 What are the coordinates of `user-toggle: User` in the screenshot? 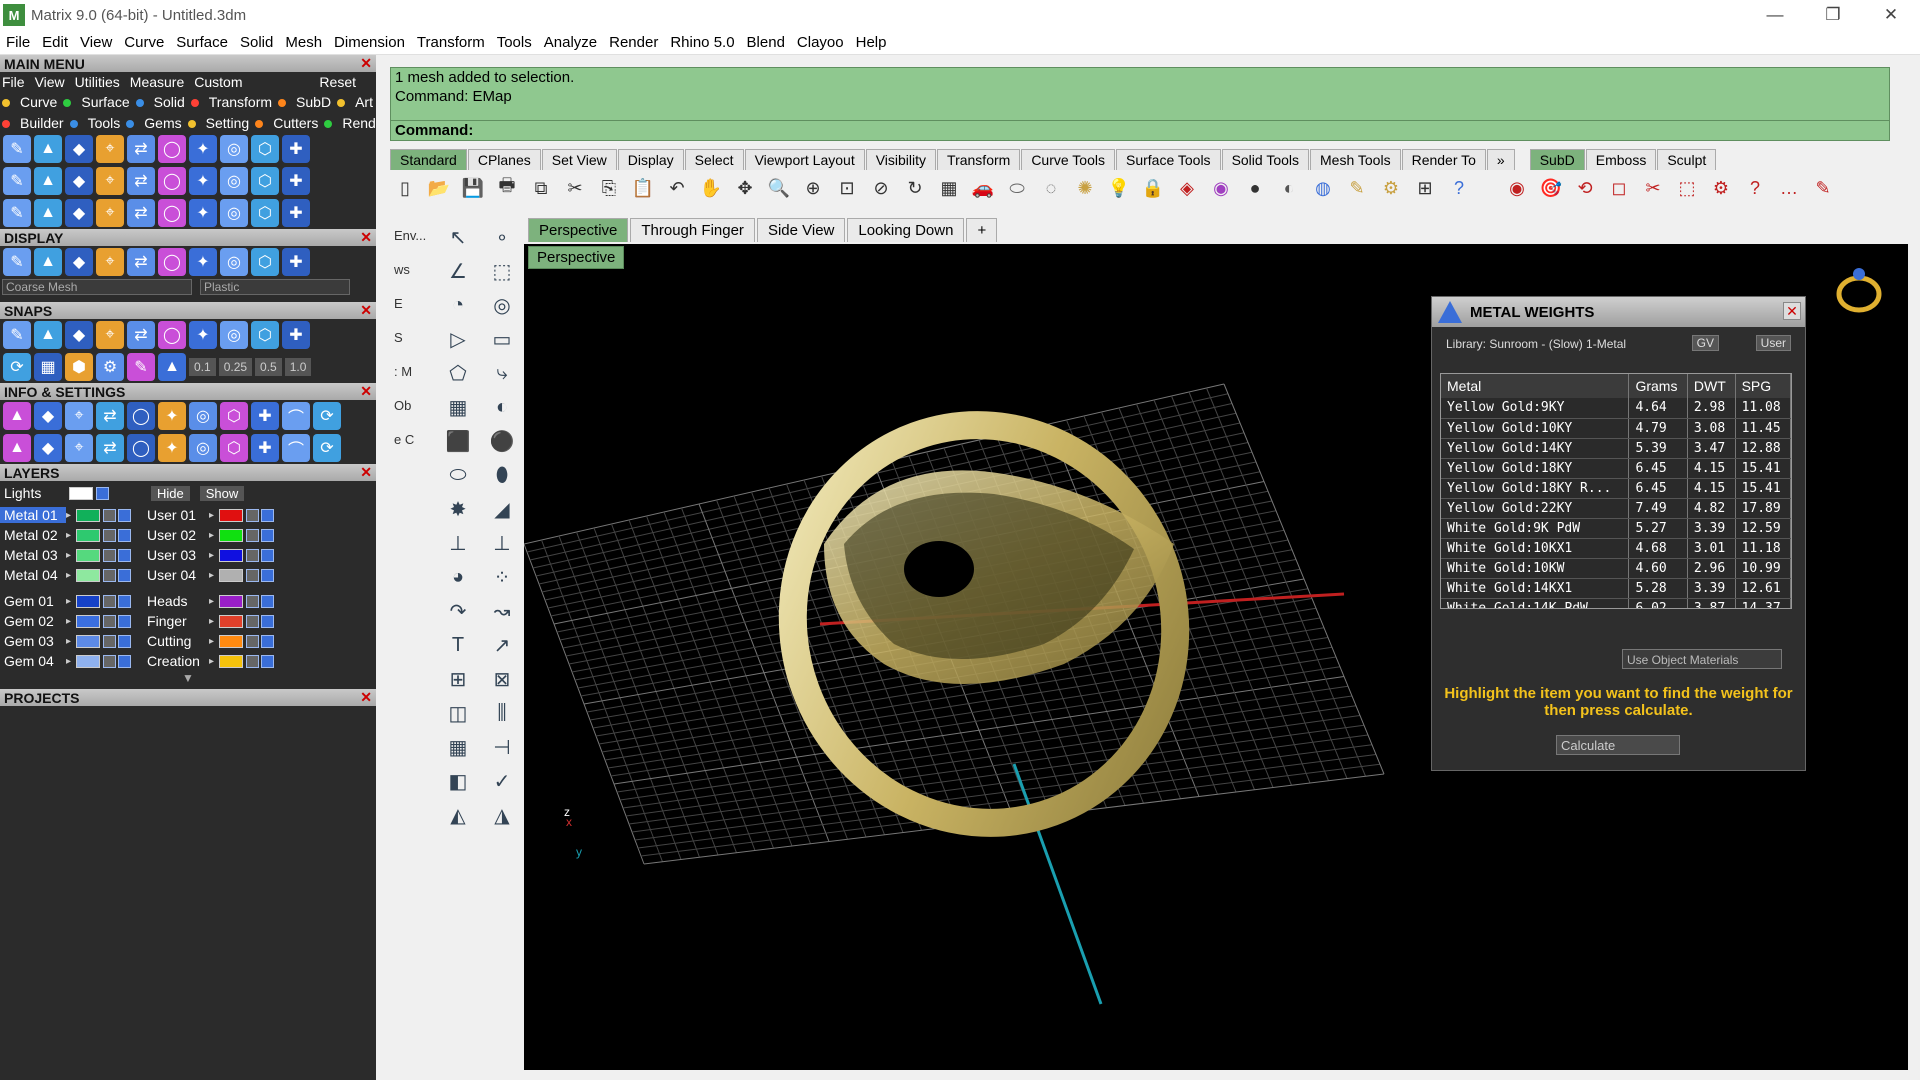 It's located at (1773, 343).